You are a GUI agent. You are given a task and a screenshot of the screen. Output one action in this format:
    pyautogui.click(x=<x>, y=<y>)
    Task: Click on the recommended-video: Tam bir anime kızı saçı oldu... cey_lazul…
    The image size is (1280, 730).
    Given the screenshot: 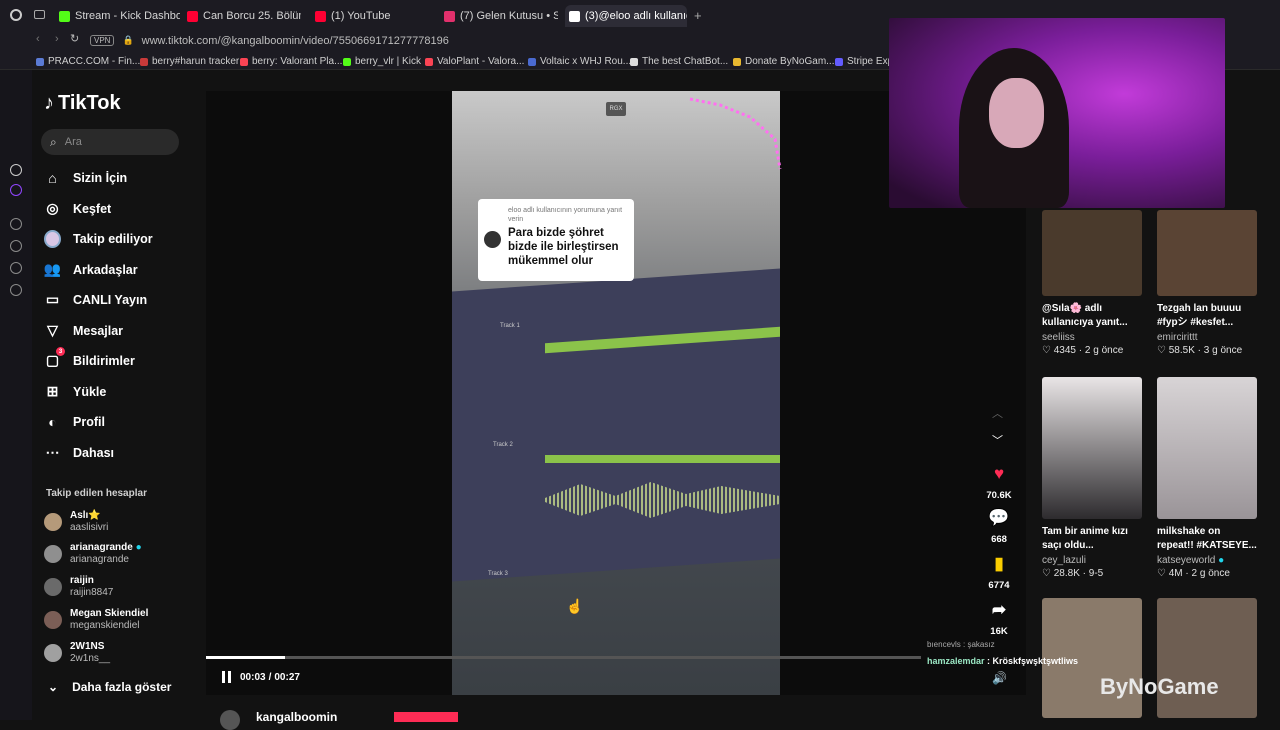 What is the action you would take?
    pyautogui.click(x=1092, y=478)
    